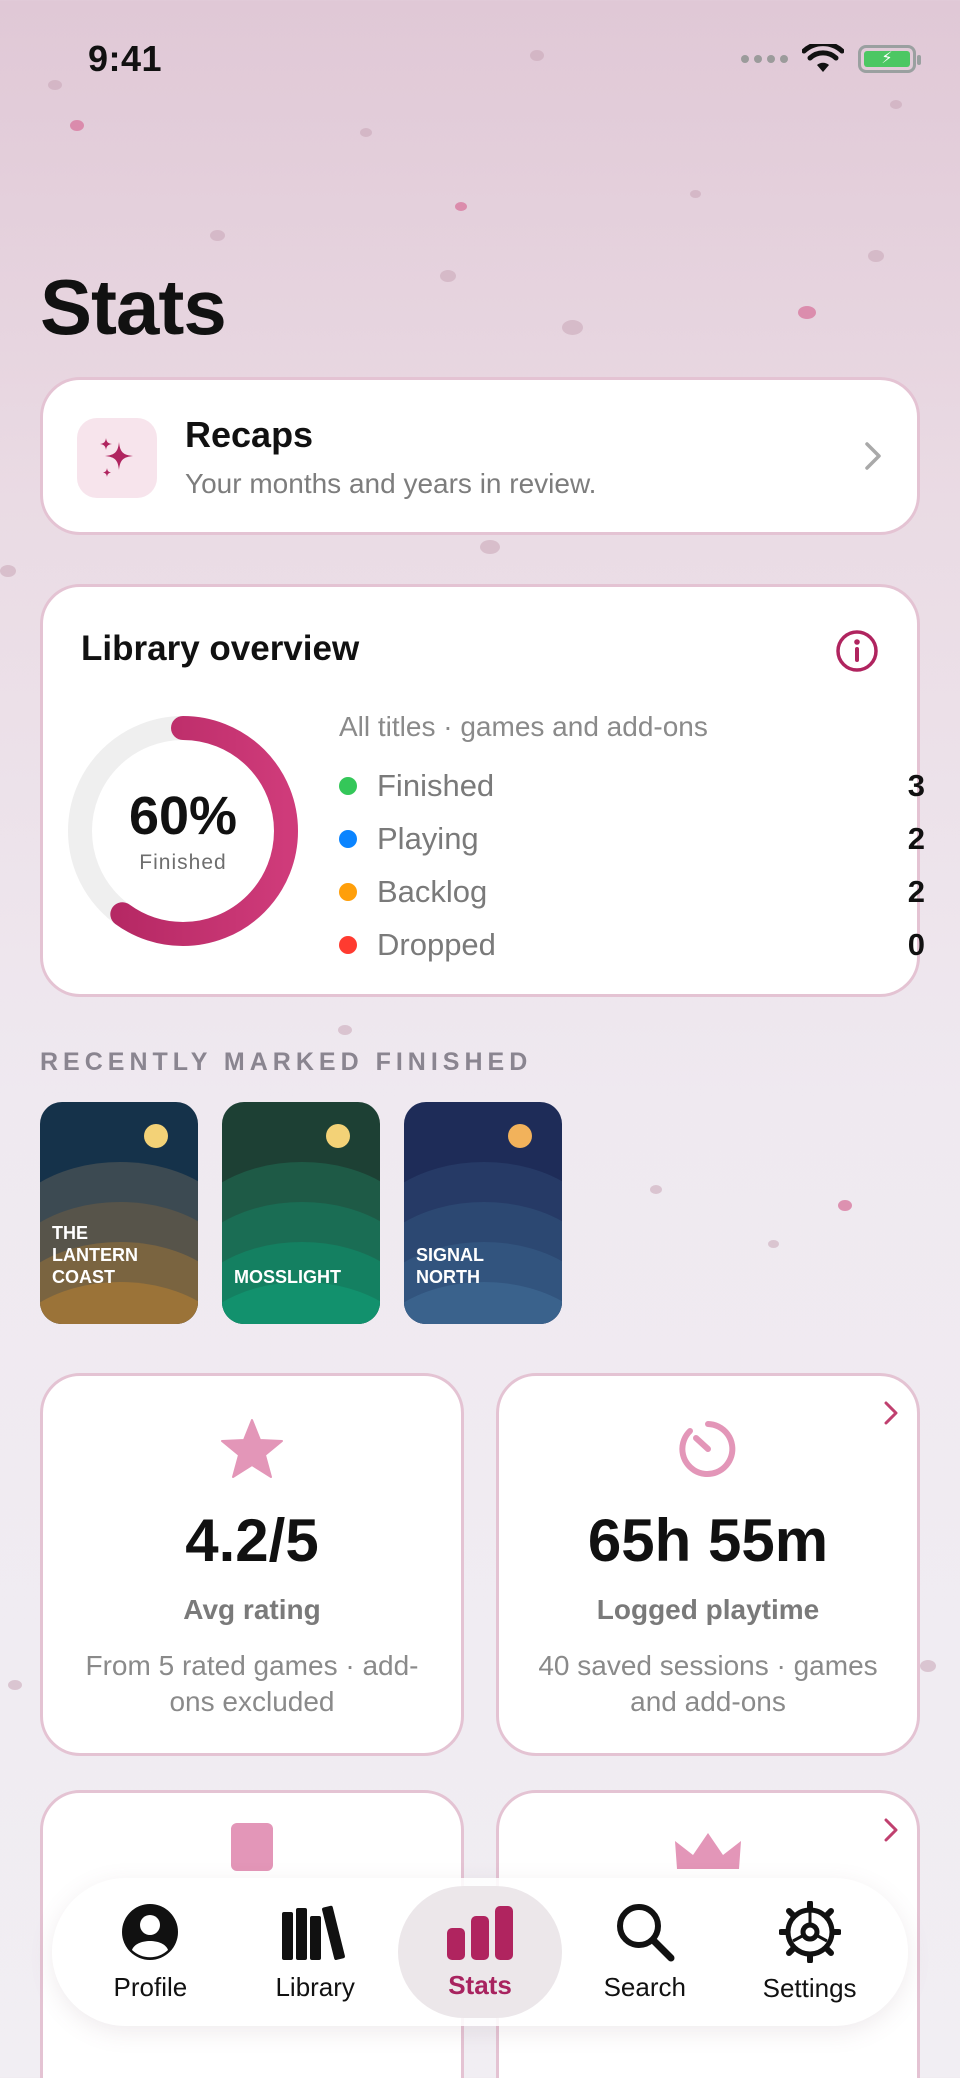  Describe the element at coordinates (708, 1851) in the screenshot. I see `crown-icon` at that location.